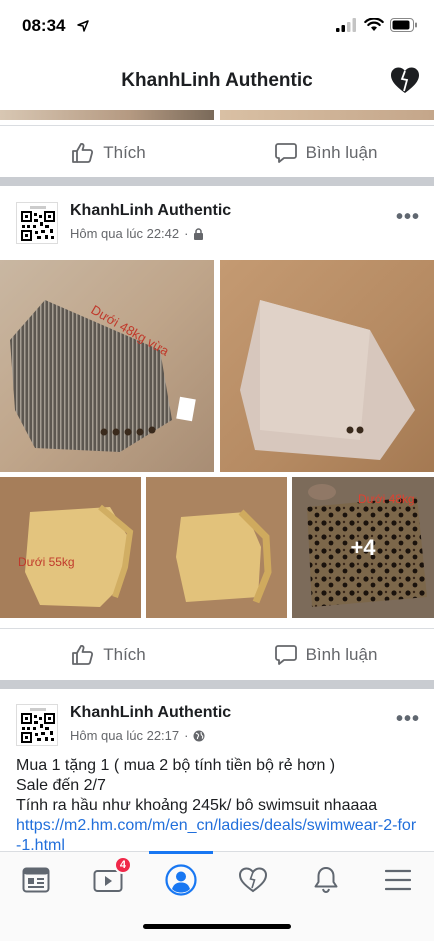 The image size is (434, 941). Describe the element at coordinates (346, 25) in the screenshot. I see `signal-icon` at that location.